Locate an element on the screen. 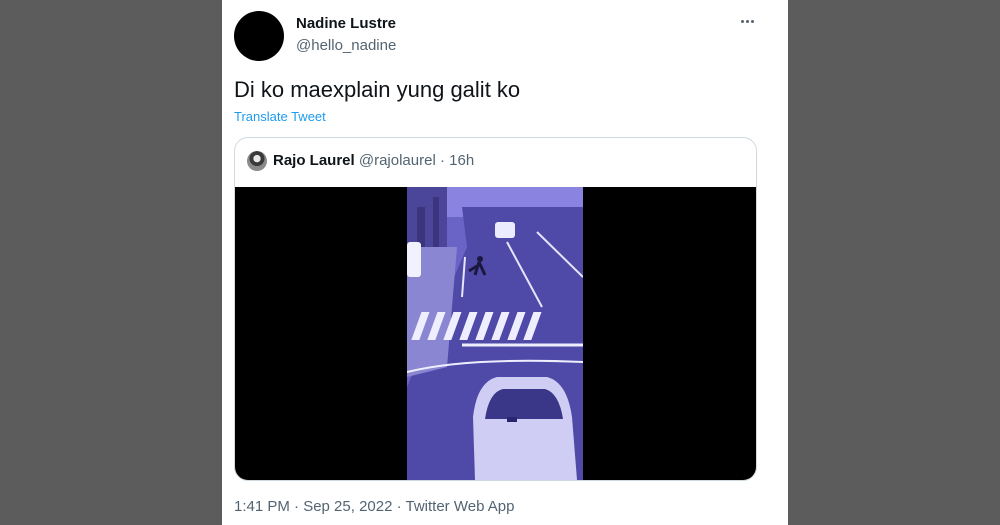 This screenshot has height=525, width=1000. quoted-tweet-header: Rajo Laurel @rajolaurel · 16h is located at coordinates (373, 160).